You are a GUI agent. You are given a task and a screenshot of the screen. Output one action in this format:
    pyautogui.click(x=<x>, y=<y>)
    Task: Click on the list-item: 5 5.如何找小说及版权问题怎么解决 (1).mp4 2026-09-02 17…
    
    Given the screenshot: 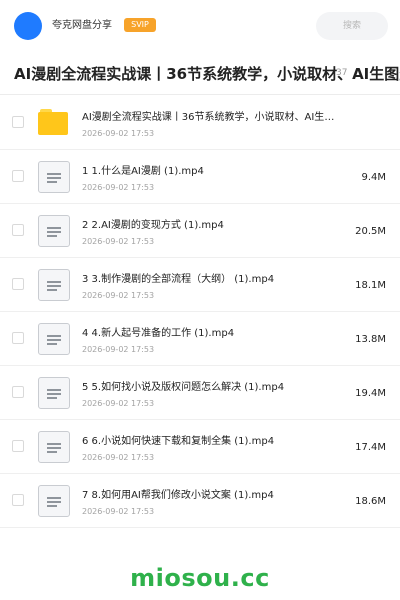 What is the action you would take?
    pyautogui.click(x=200, y=393)
    